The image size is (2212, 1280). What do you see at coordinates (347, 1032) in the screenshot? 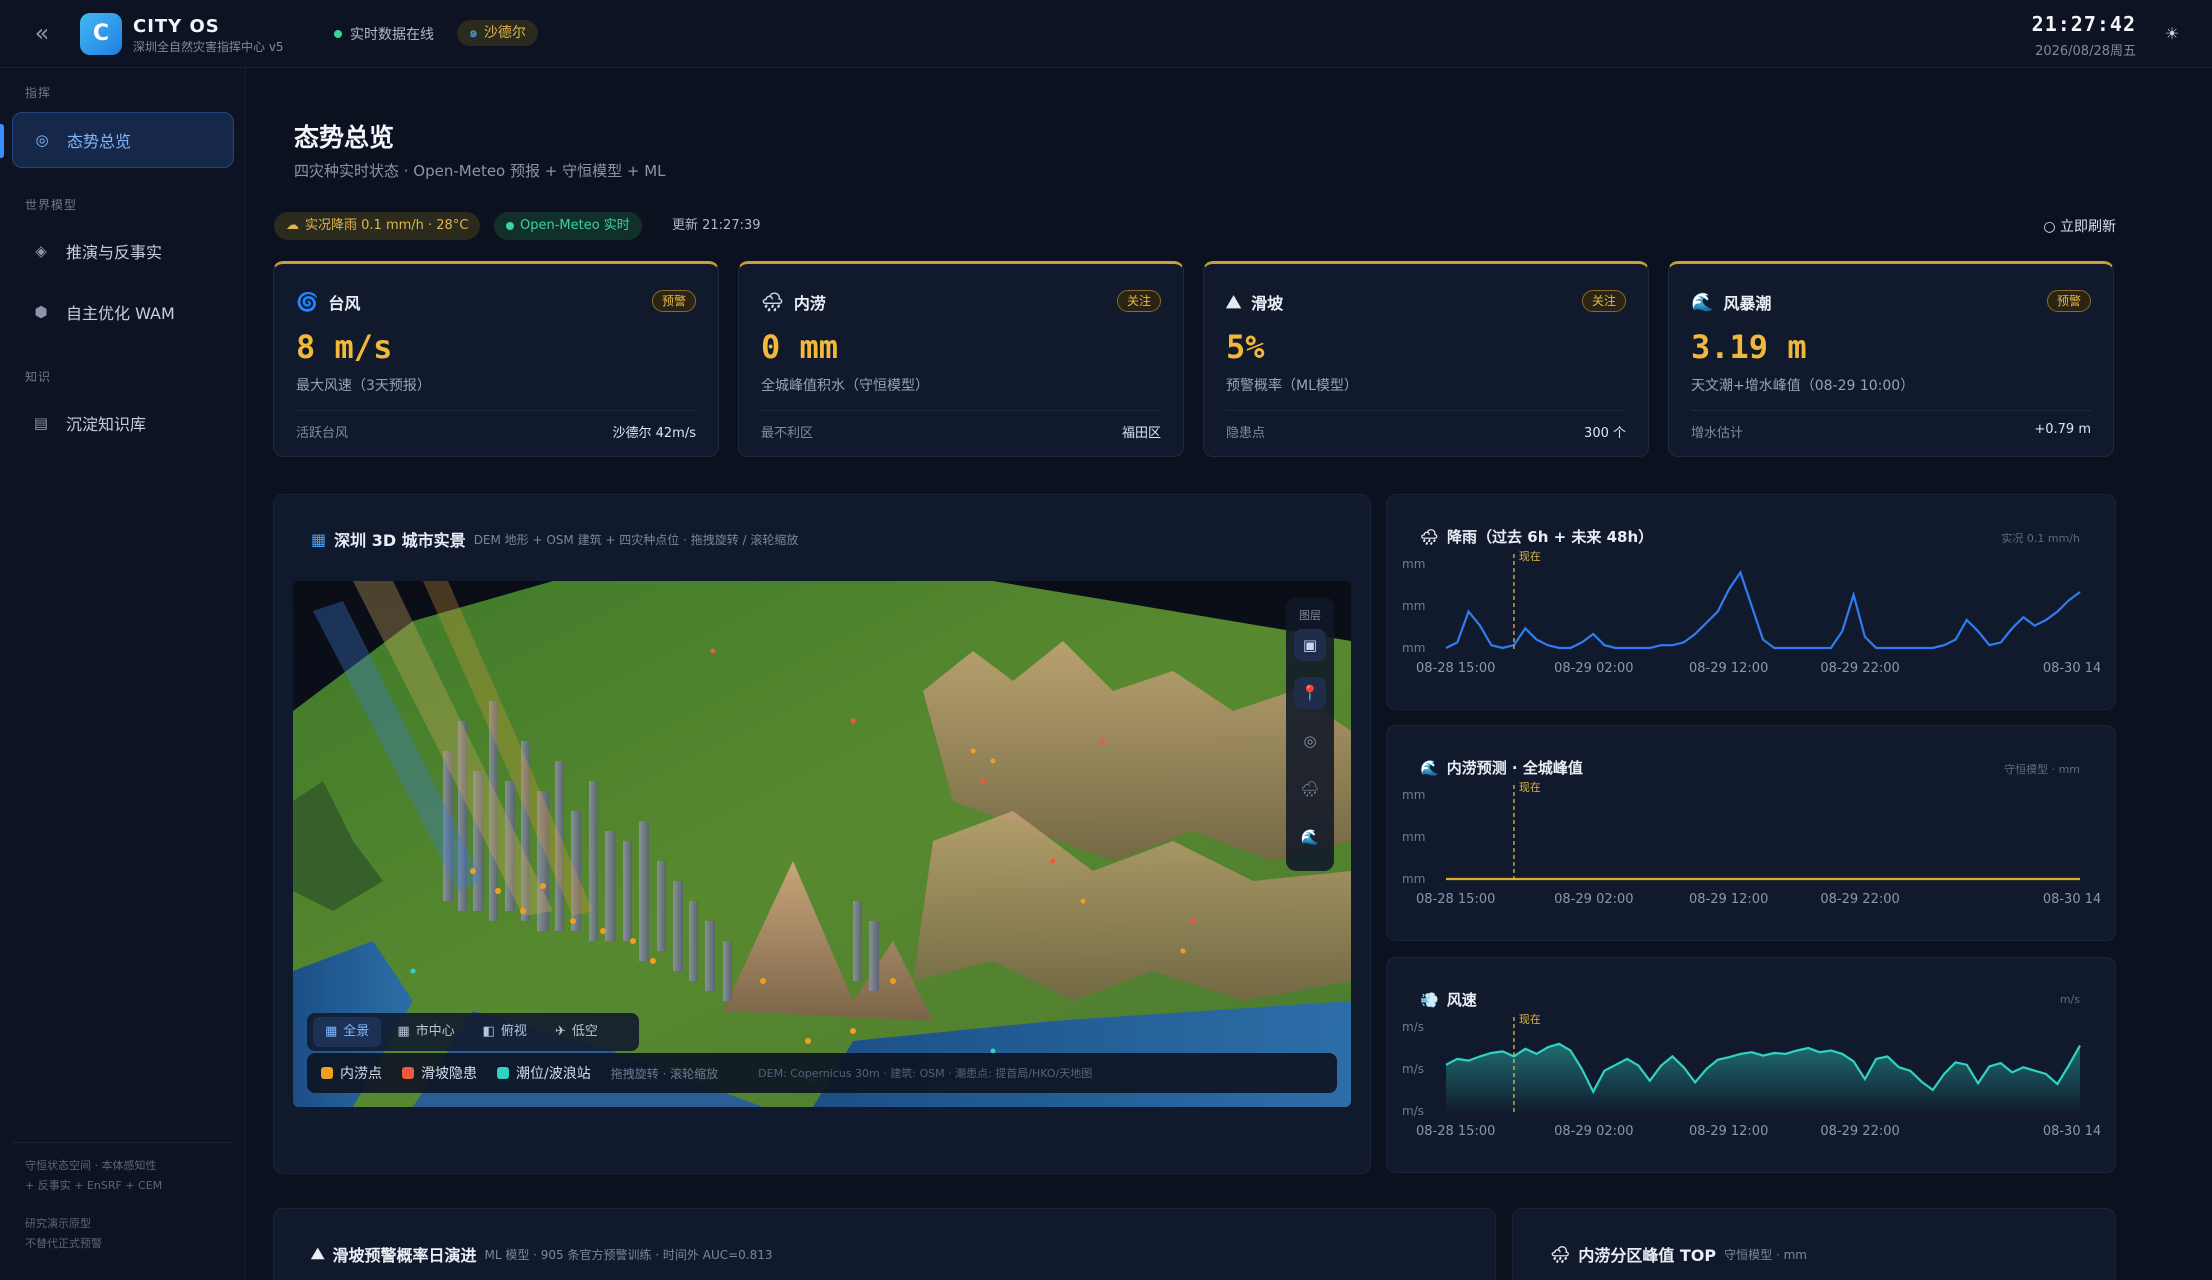
I see `view-button-panorama: ▦ 全景` at bounding box center [347, 1032].